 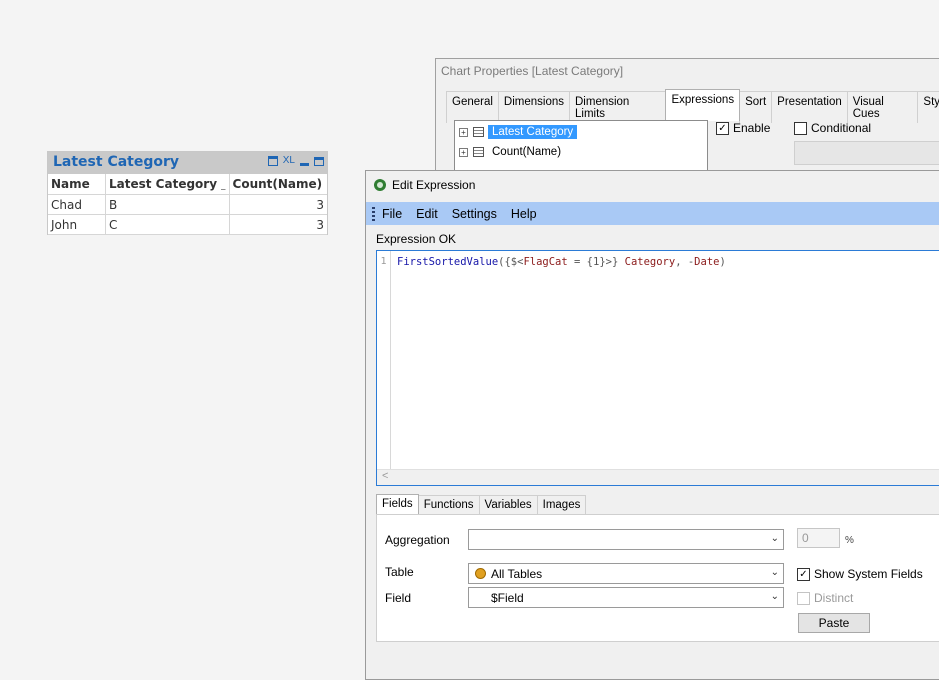 What do you see at coordinates (472, 107) in the screenshot?
I see `tab-general: General` at bounding box center [472, 107].